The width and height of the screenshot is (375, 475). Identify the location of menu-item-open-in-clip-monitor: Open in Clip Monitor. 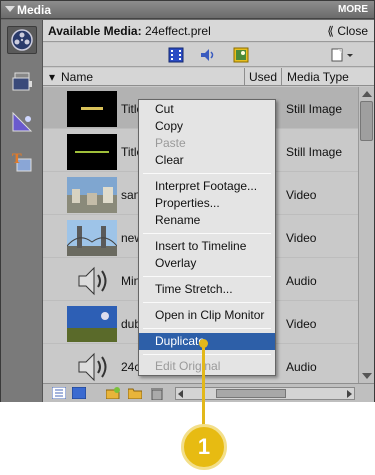
(207, 315).